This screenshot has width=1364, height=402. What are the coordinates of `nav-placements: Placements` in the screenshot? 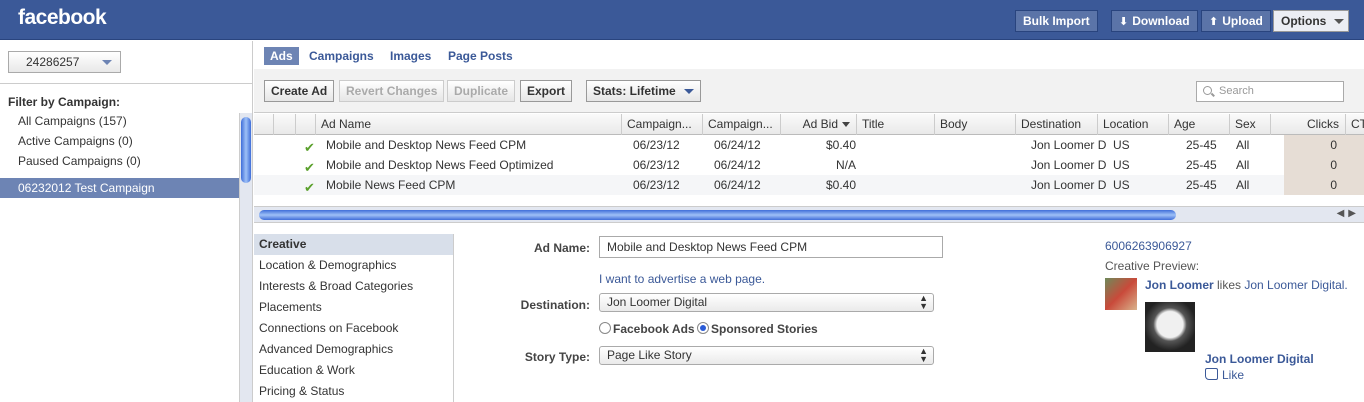 It's located at (353, 307).